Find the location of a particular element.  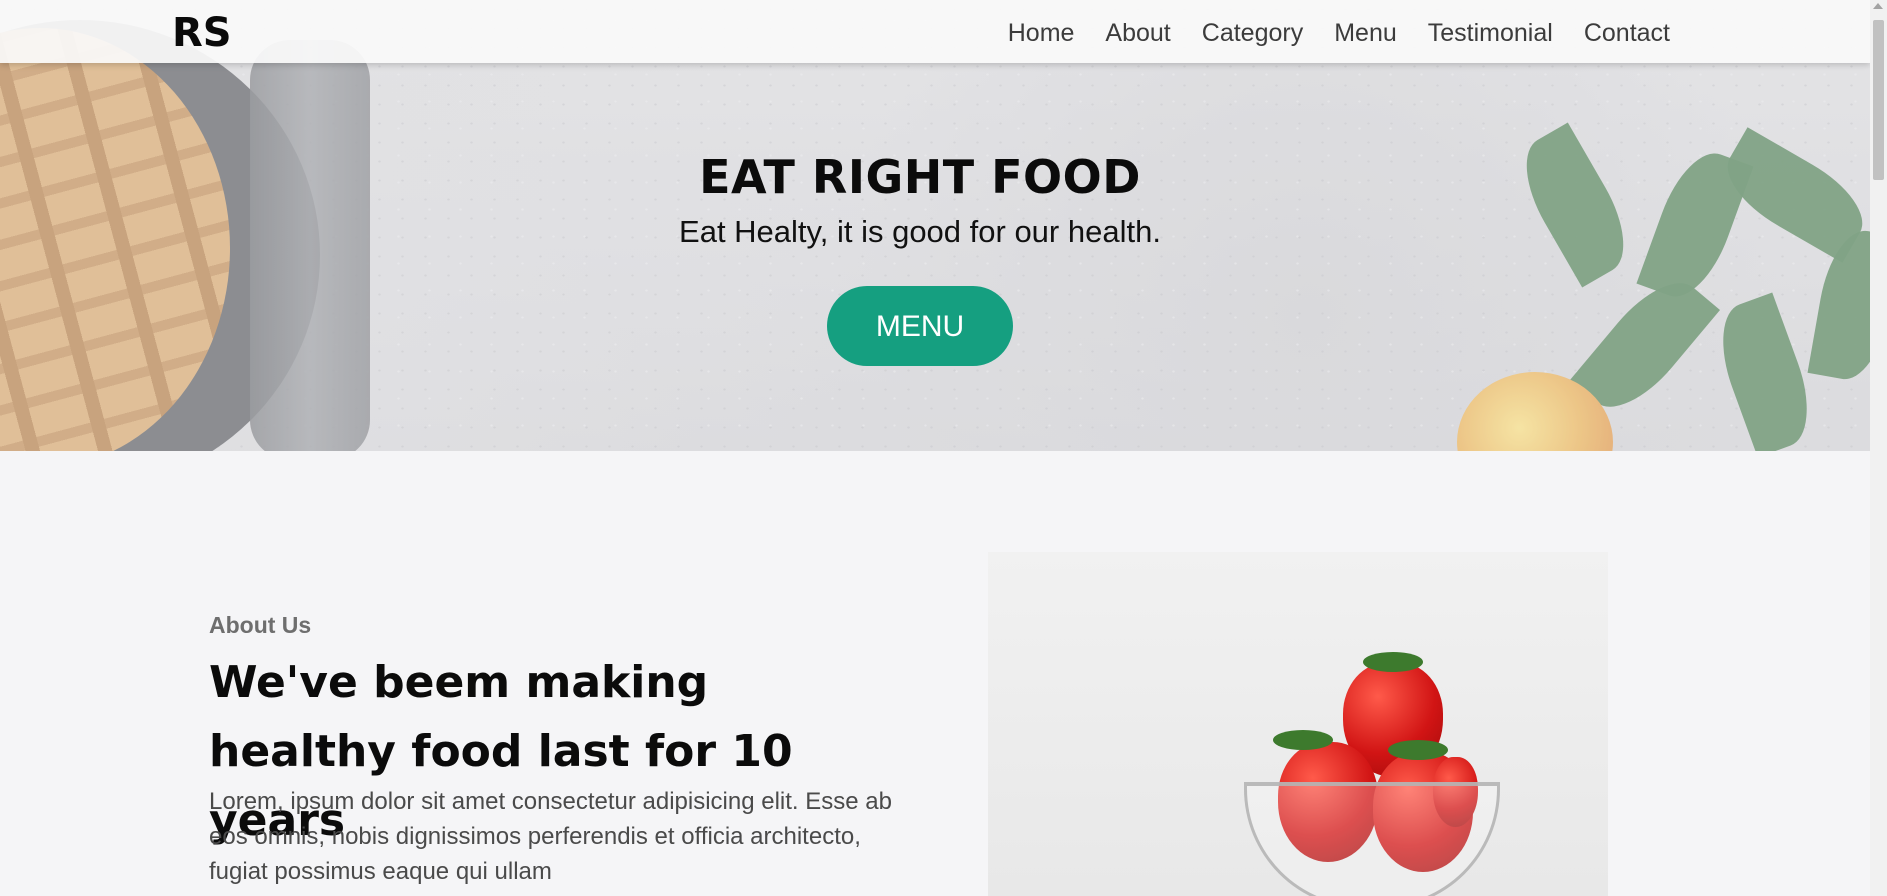

logo: RS is located at coordinates (202, 33).